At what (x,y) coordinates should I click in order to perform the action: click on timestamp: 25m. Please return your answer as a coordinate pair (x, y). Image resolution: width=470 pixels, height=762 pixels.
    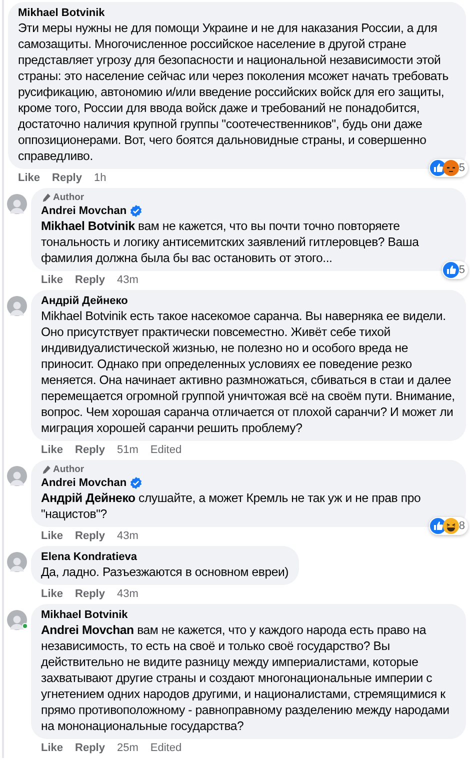
    Looking at the image, I should click on (127, 748).